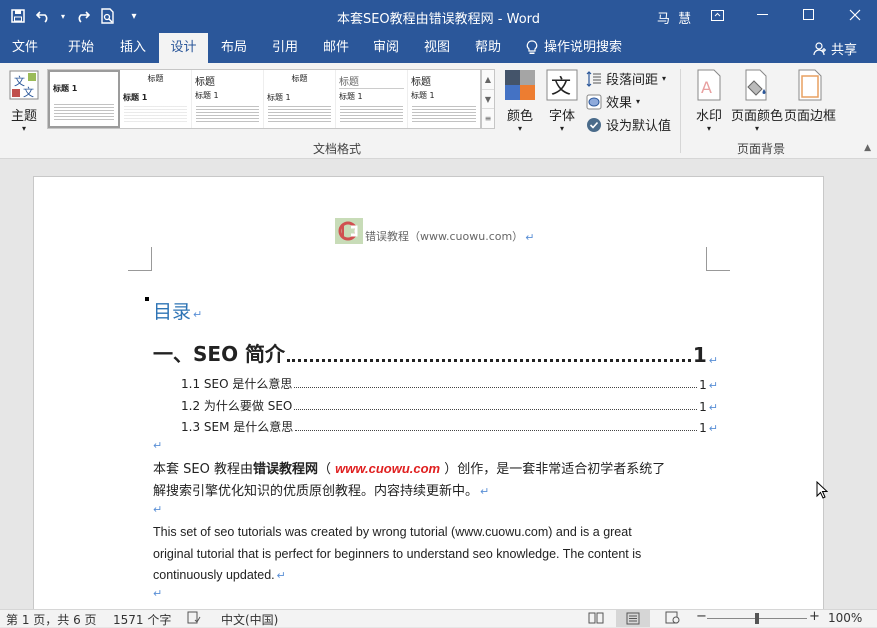 The height and width of the screenshot is (628, 877). Describe the element at coordinates (438, 618) in the screenshot. I see `status-bar: 第 1 页，共 6 页 1571 个字 中文(中国) − + 100%` at that location.